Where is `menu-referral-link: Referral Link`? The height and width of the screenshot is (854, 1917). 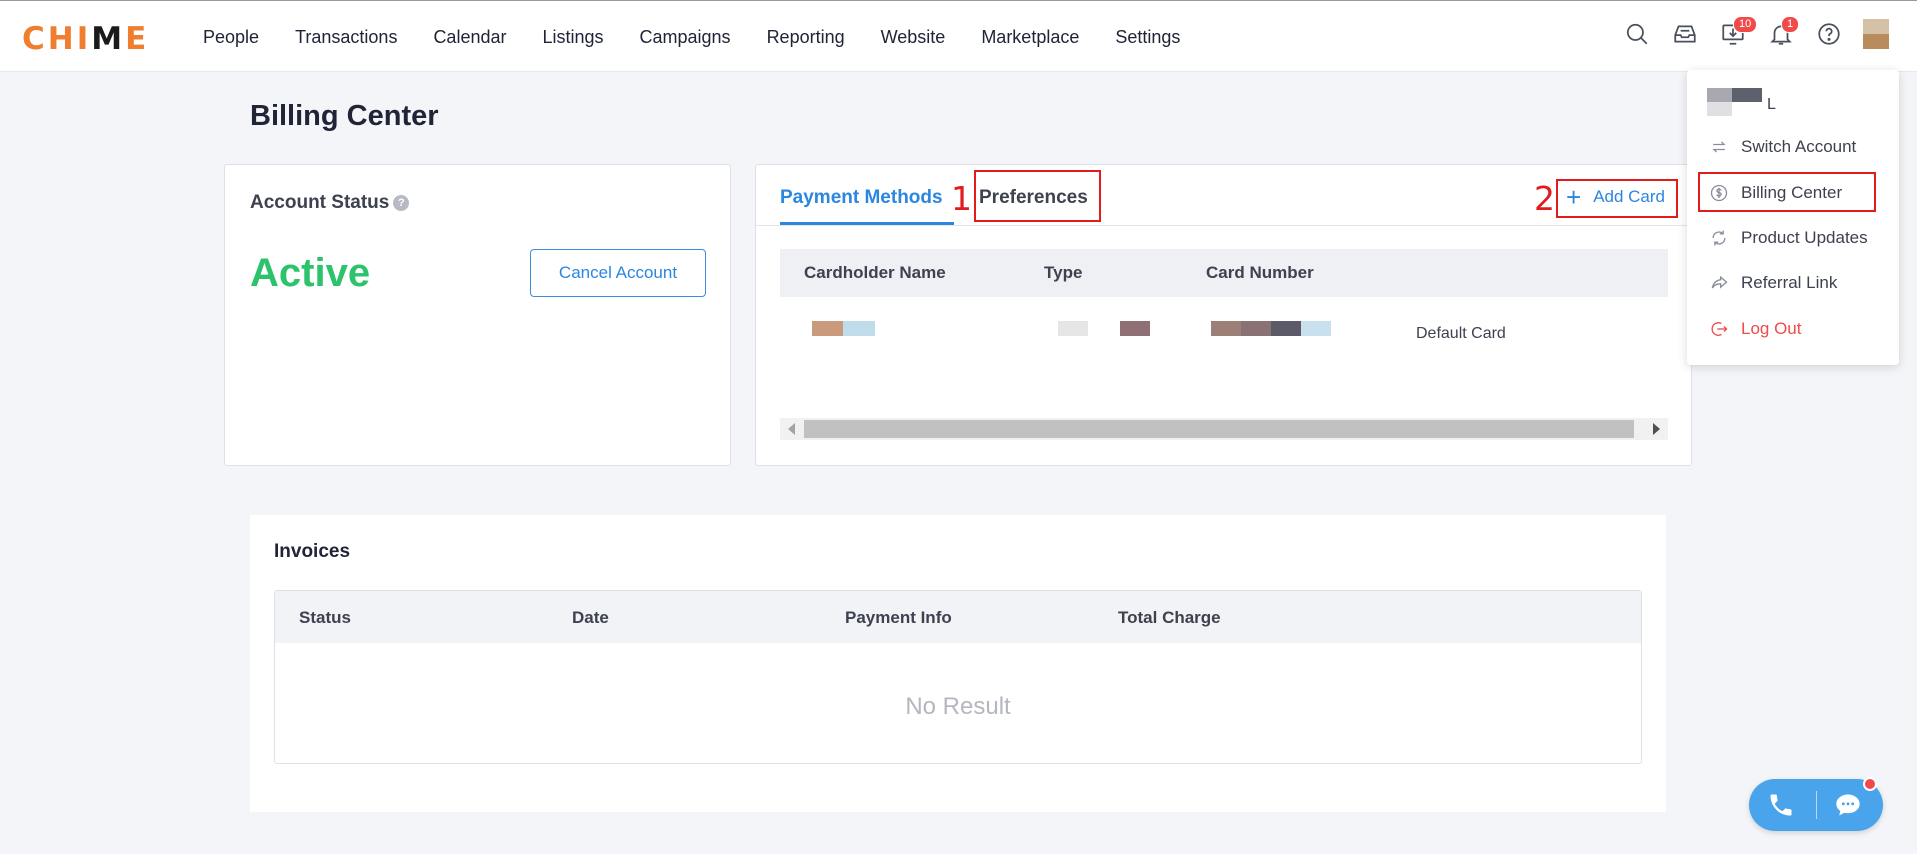
menu-referral-link: Referral Link is located at coordinates (1773, 283).